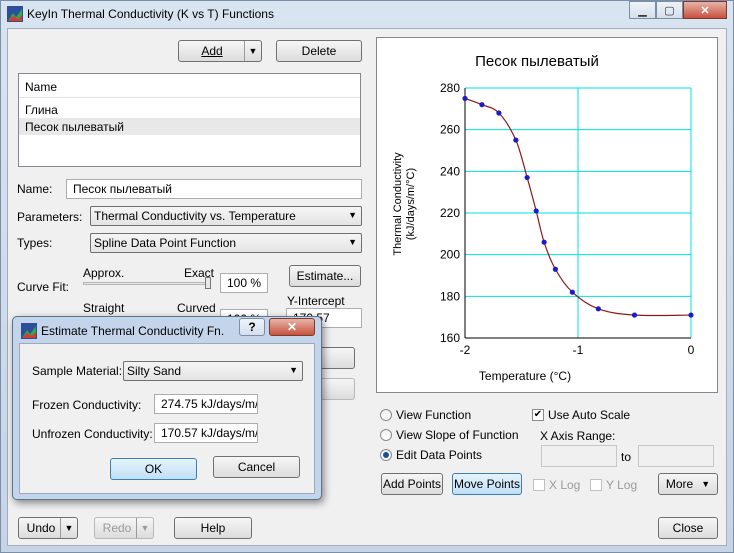 This screenshot has height=553, width=734. I want to click on radio-selected-icon, so click(386, 455).